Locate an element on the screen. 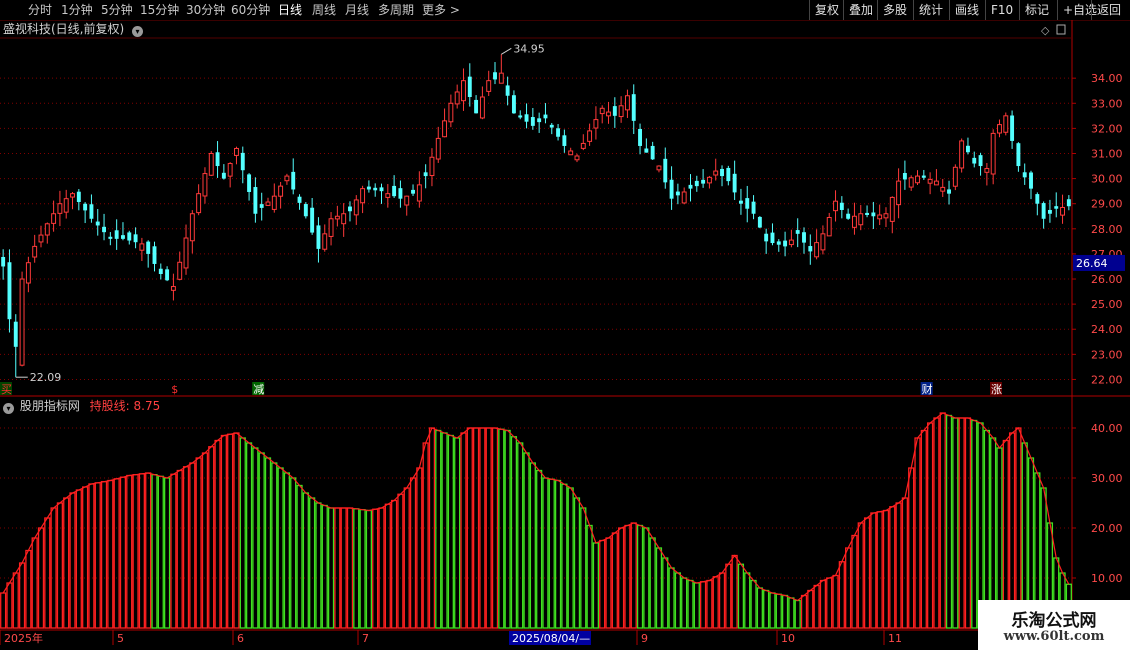  date-cursor-label: 2025/08/04/— is located at coordinates (551, 638).